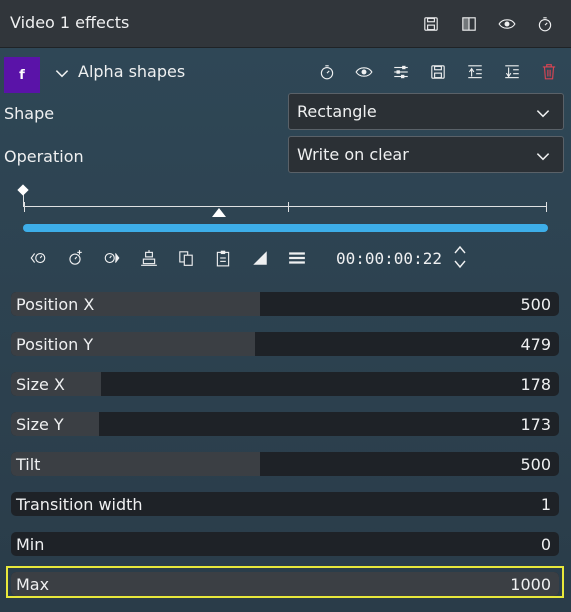  I want to click on slider-value: 1, so click(545, 504).